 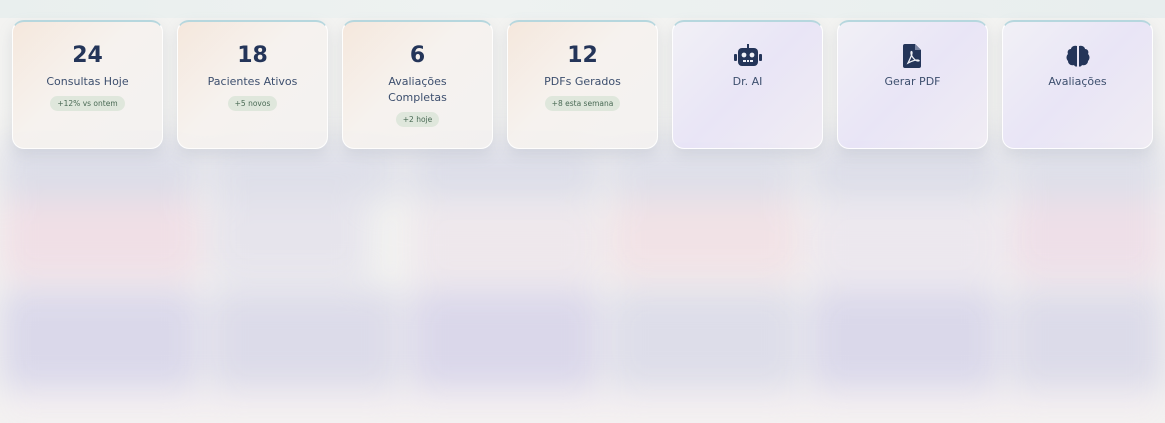 I want to click on action-label: Dr. AI, so click(x=747, y=81).